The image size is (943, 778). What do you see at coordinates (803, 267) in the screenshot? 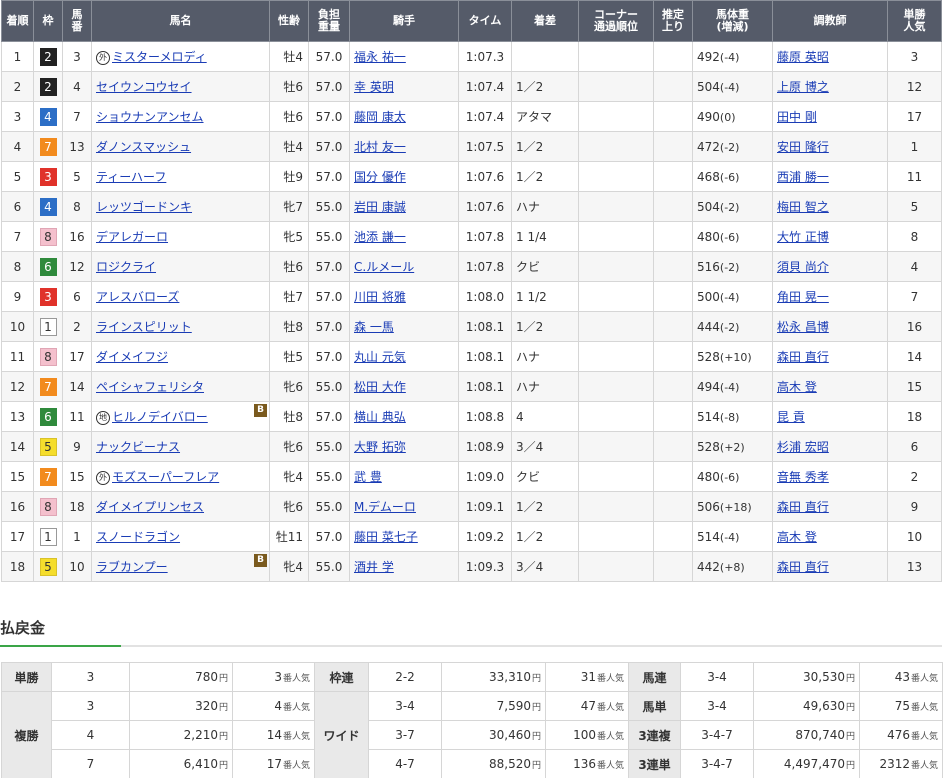
I see `trainer-link: 須貝 尚介` at bounding box center [803, 267].